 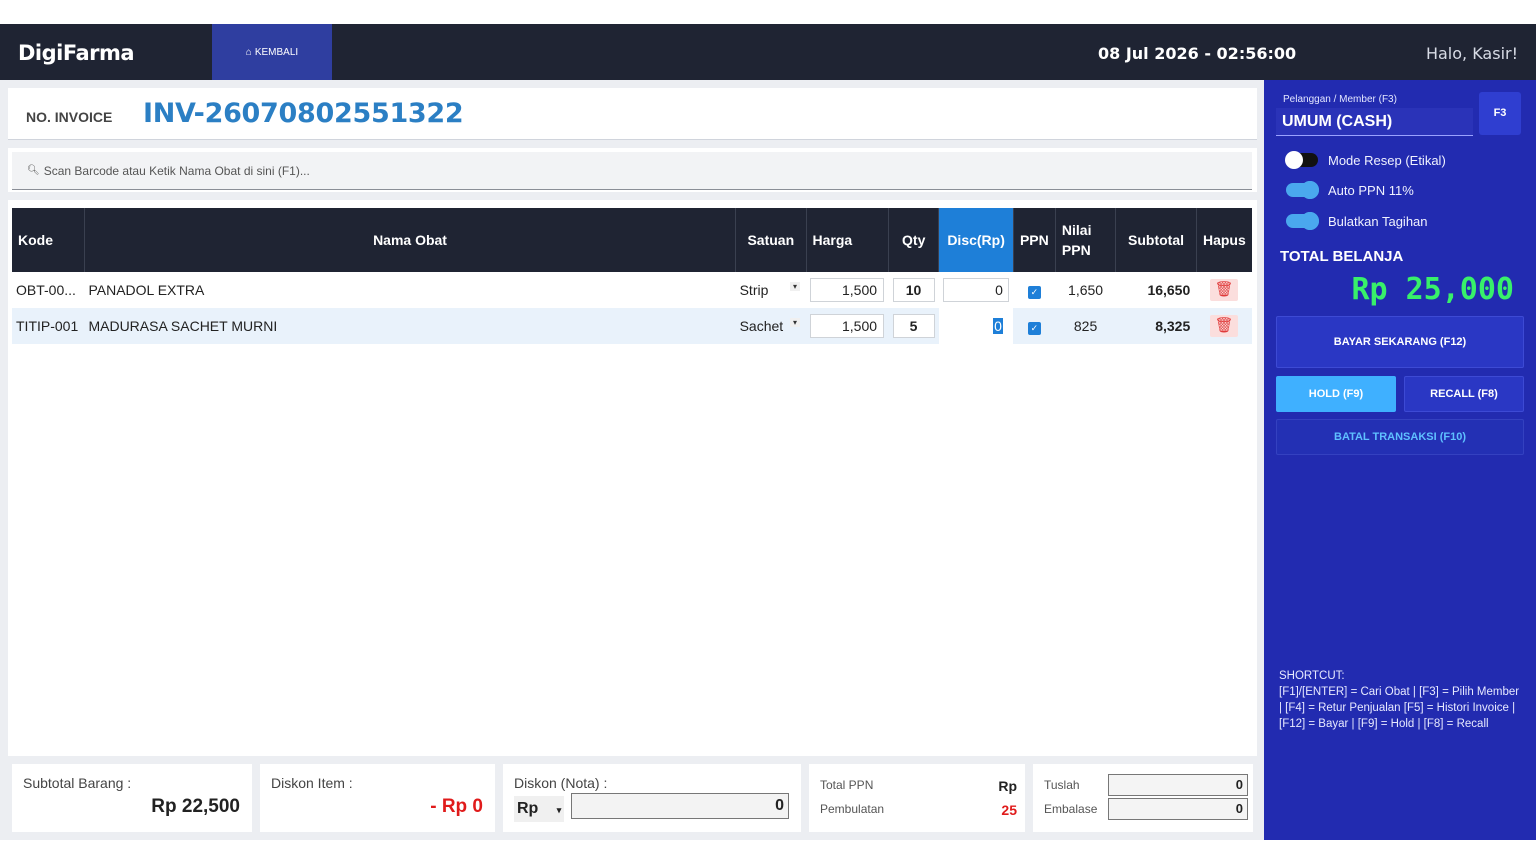 I want to click on col-disc: Disc(Rp), so click(x=976, y=240).